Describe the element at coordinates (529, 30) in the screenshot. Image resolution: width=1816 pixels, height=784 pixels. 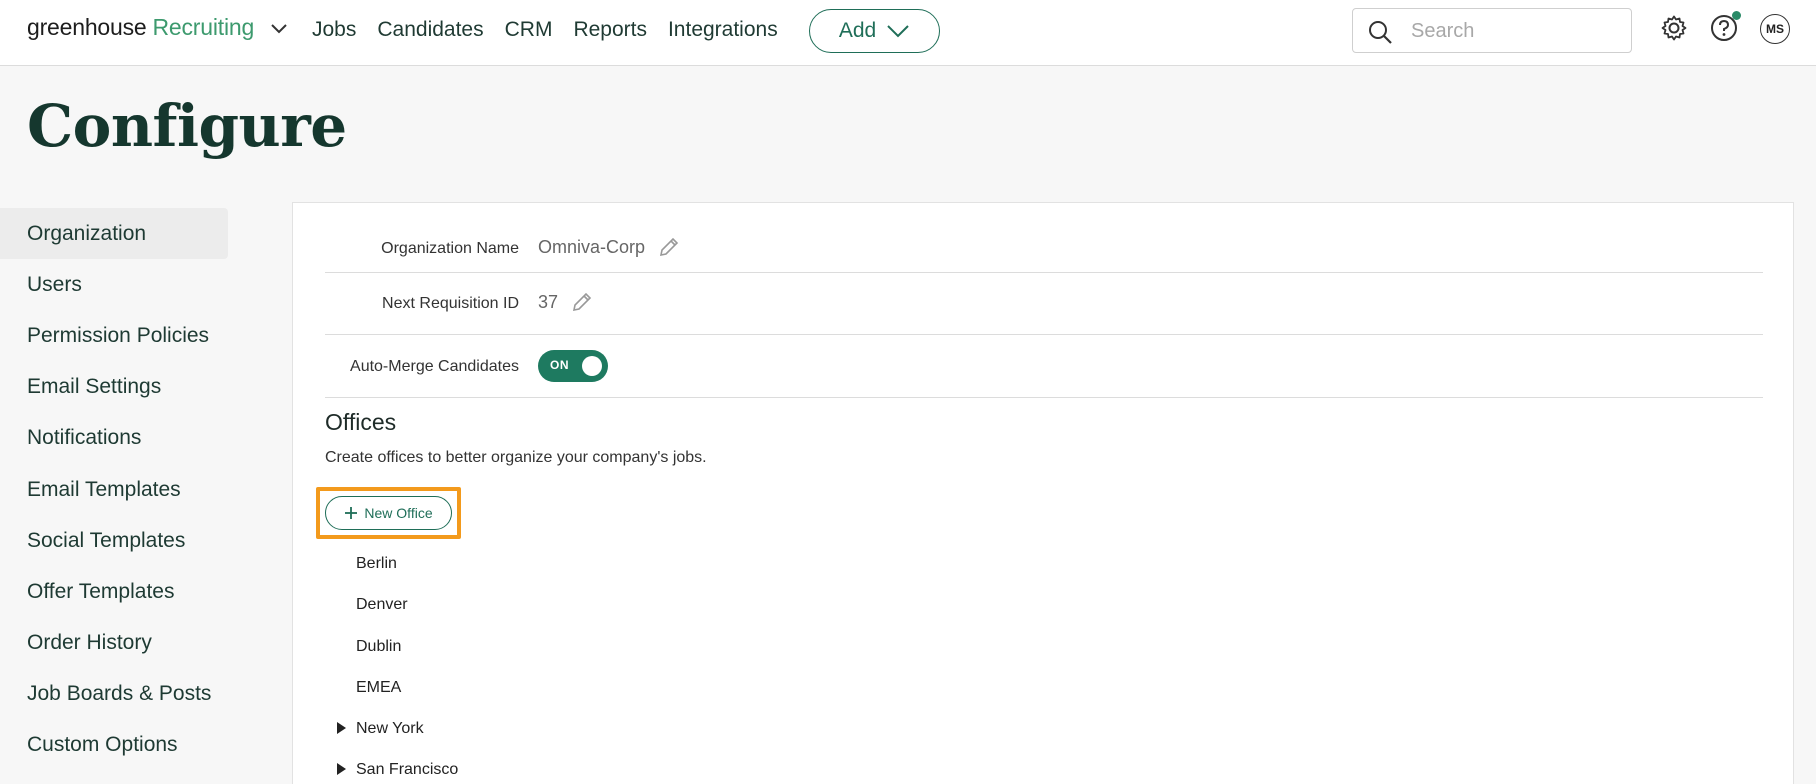
I see `nav-crm: CRM` at that location.